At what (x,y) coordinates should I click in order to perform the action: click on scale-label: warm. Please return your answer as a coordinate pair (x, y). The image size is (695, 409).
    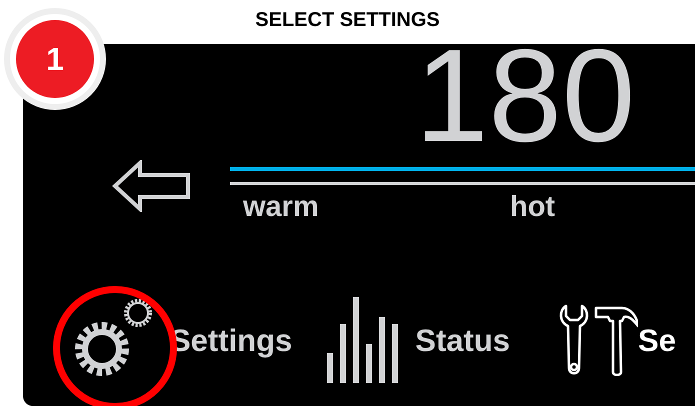
    Looking at the image, I should click on (281, 207).